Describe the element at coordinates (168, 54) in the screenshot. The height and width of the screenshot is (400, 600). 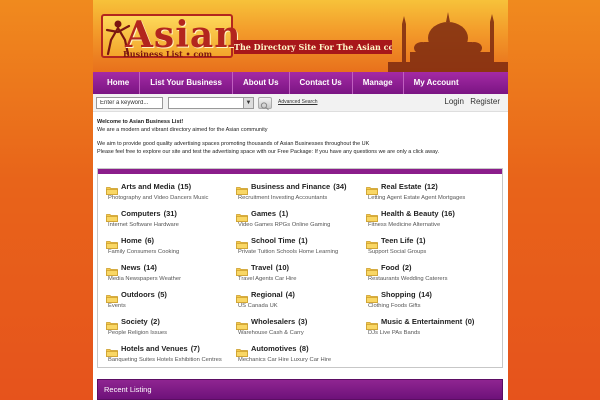
I see `logo-subtitle: Business List • com` at that location.